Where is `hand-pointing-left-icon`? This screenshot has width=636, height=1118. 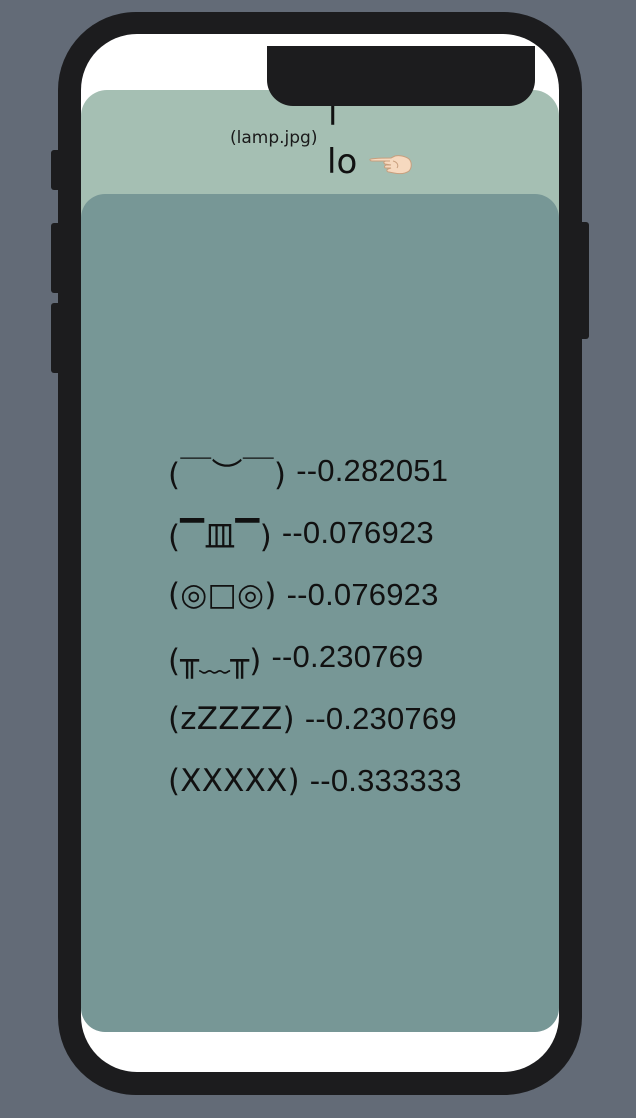
hand-pointing-left-icon is located at coordinates (390, 165).